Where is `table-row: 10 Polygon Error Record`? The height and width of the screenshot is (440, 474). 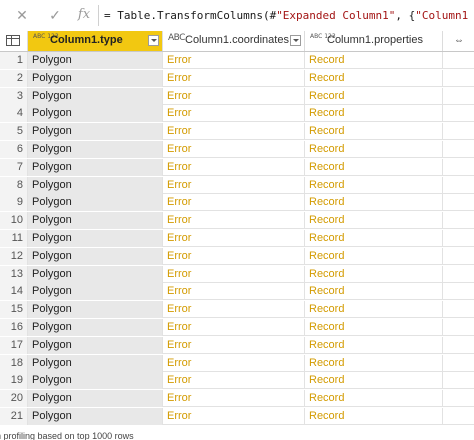 table-row: 10 Polygon Error Record is located at coordinates (237, 221).